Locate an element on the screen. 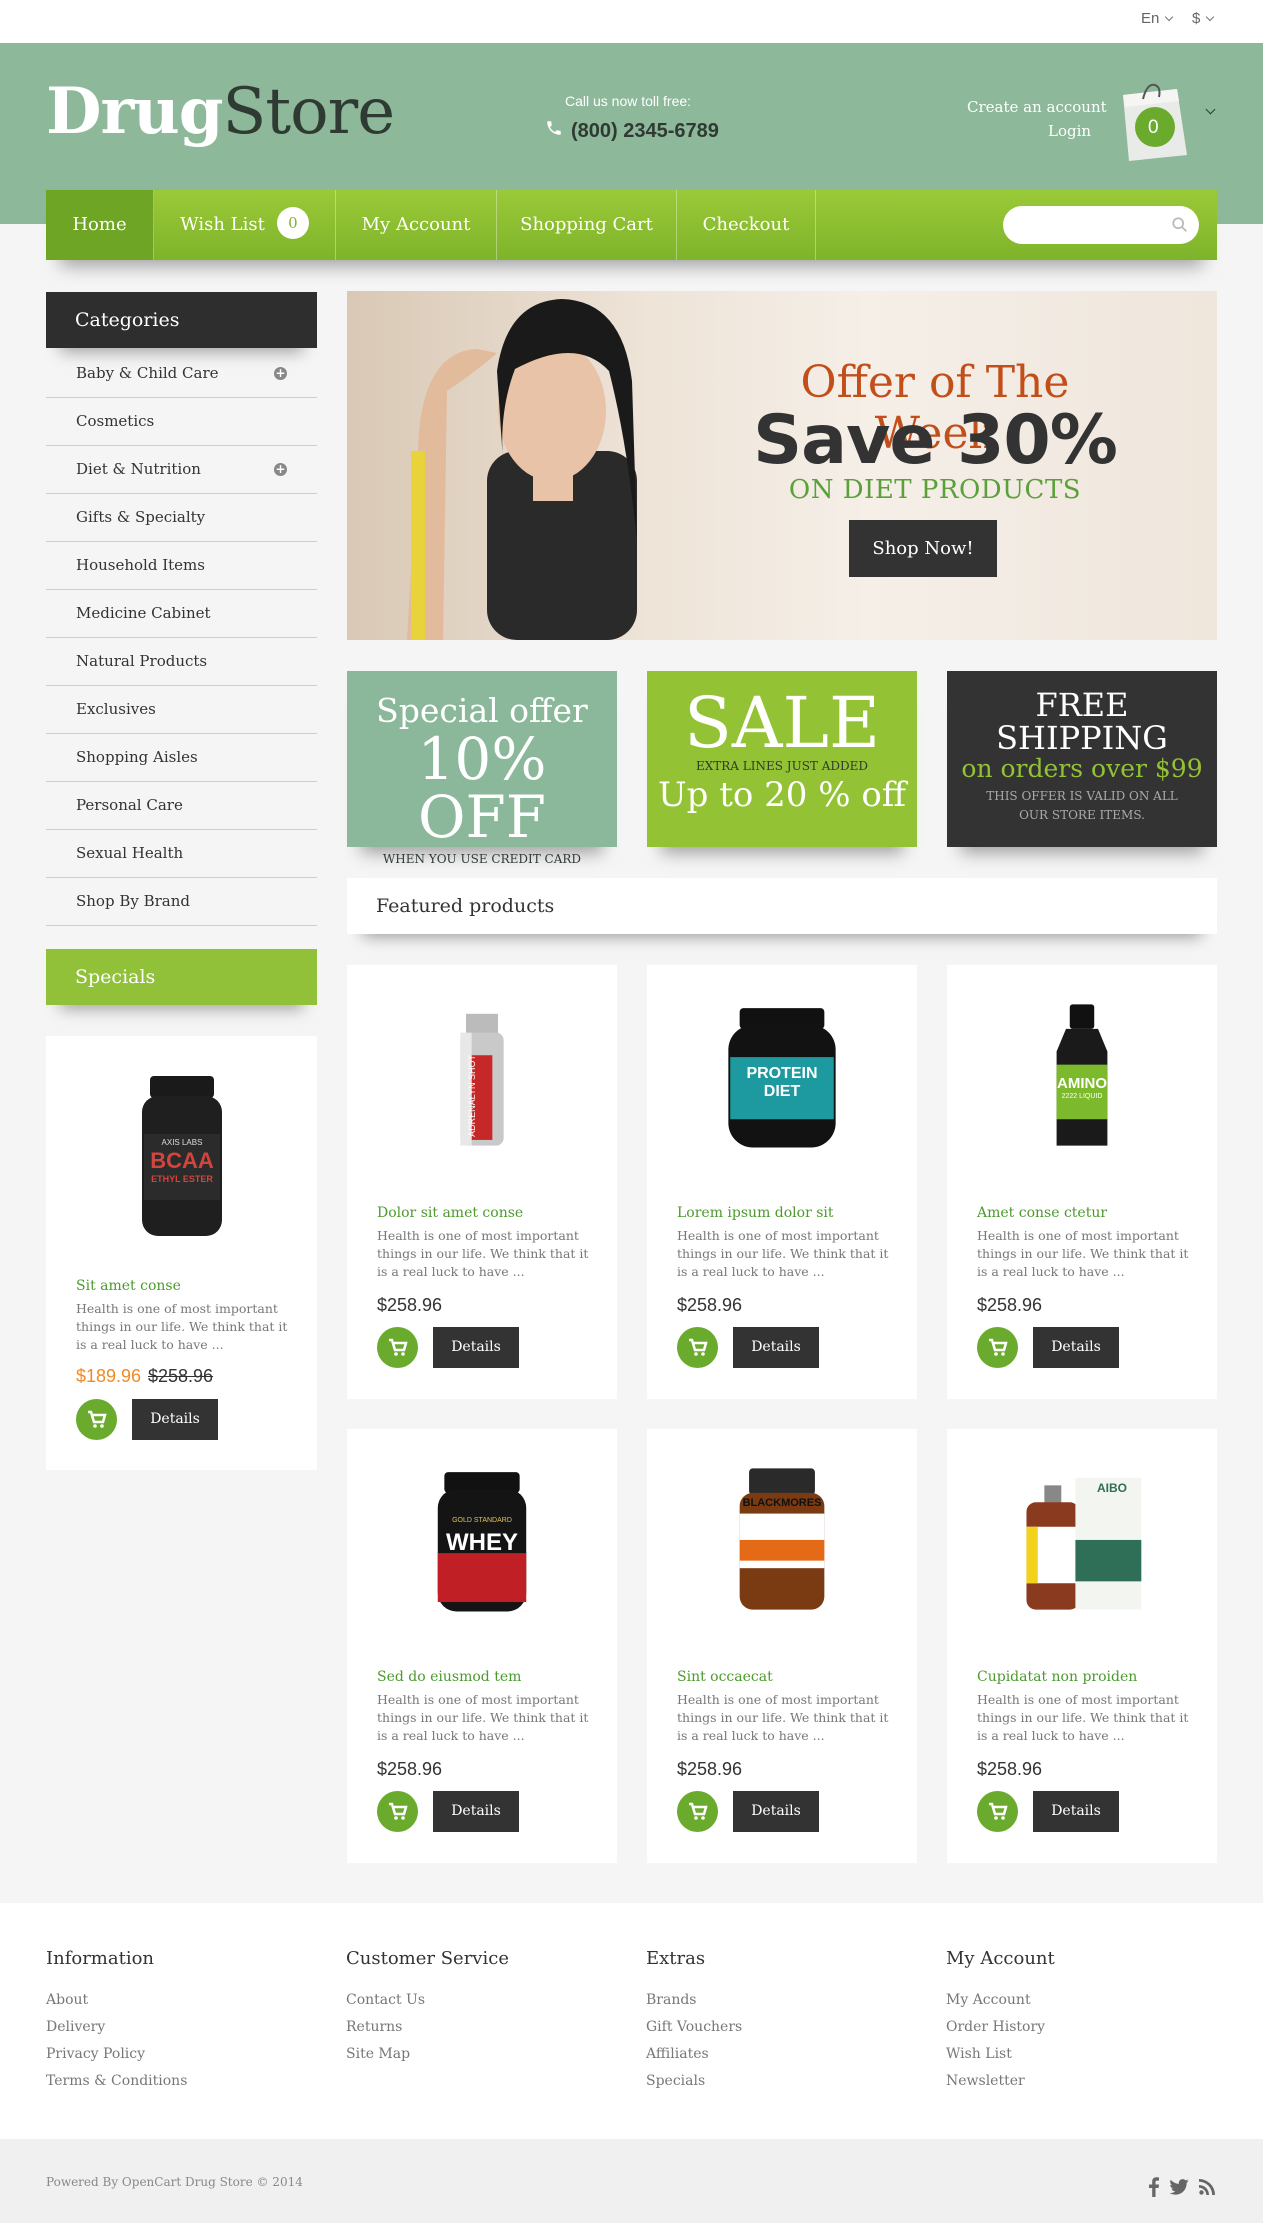 This screenshot has height=2223, width=1263. product-name: Dolor sit amet conse is located at coordinates (450, 1213).